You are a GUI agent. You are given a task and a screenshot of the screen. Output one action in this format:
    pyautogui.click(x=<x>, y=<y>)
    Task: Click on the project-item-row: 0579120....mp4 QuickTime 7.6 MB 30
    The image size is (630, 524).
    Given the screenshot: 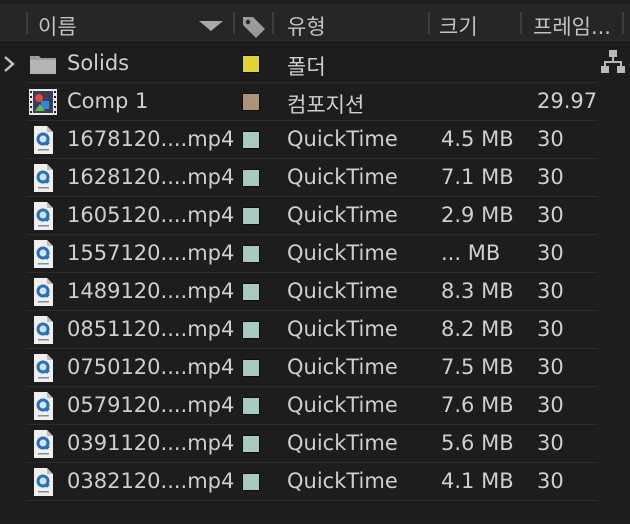 What is the action you would take?
    pyautogui.click(x=315, y=406)
    